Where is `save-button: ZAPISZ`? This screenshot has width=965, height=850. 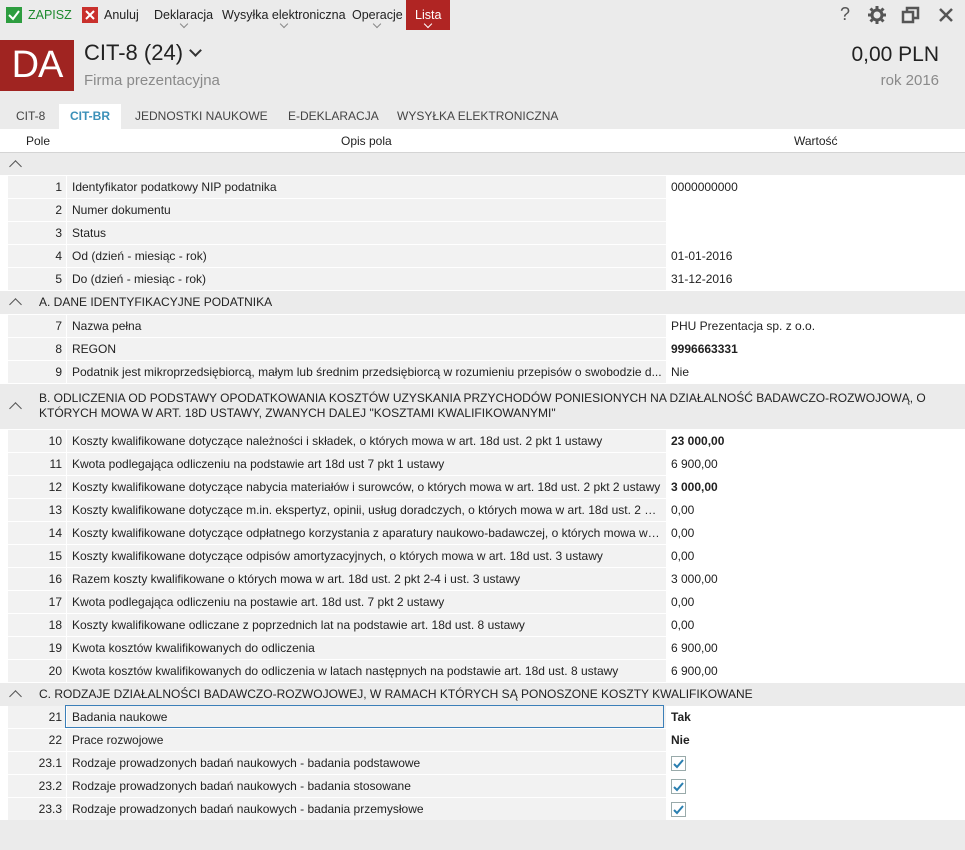 save-button: ZAPISZ is located at coordinates (39, 15).